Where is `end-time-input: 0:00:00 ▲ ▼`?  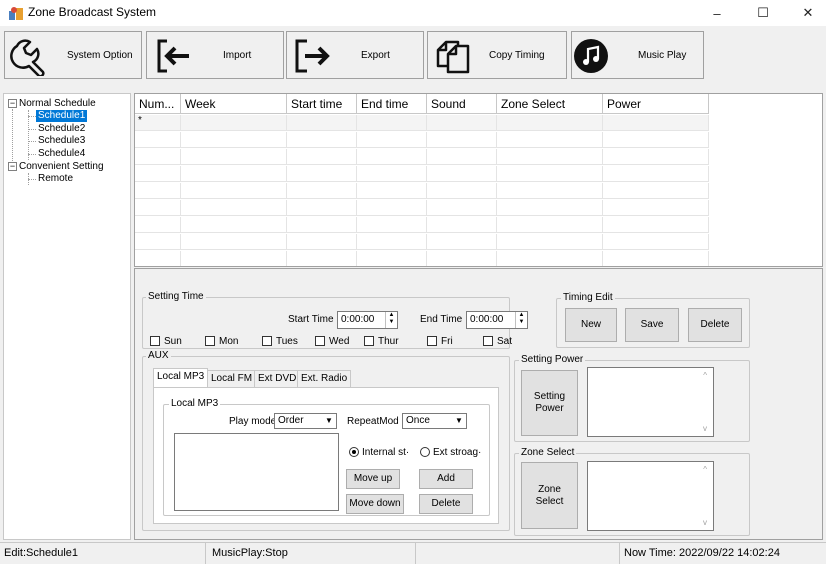
end-time-input: 0:00:00 ▲ ▼ is located at coordinates (497, 320).